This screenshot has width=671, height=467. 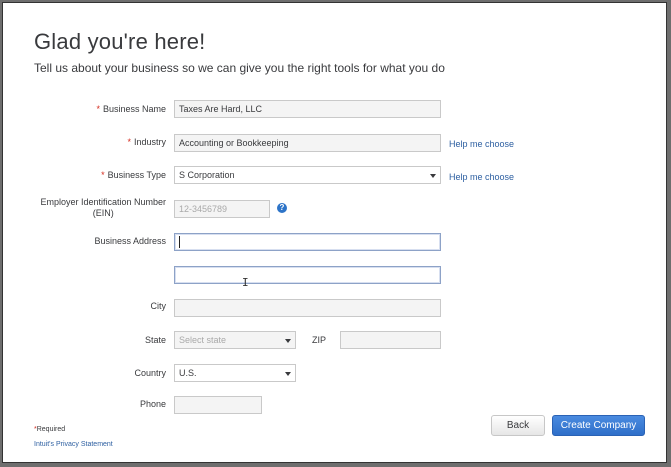 What do you see at coordinates (133, 175) in the screenshot?
I see `business-type-label: * Business Type` at bounding box center [133, 175].